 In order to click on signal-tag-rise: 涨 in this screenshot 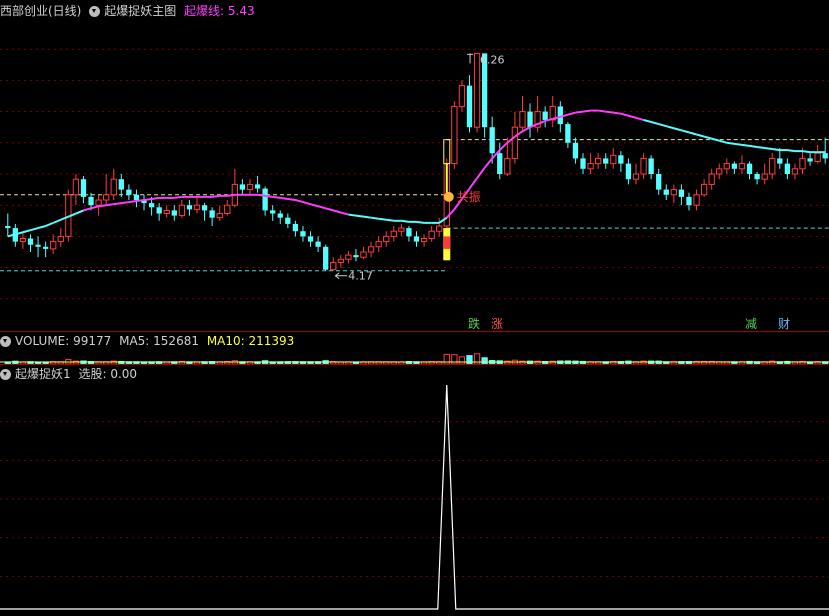, I will do `click(497, 324)`.